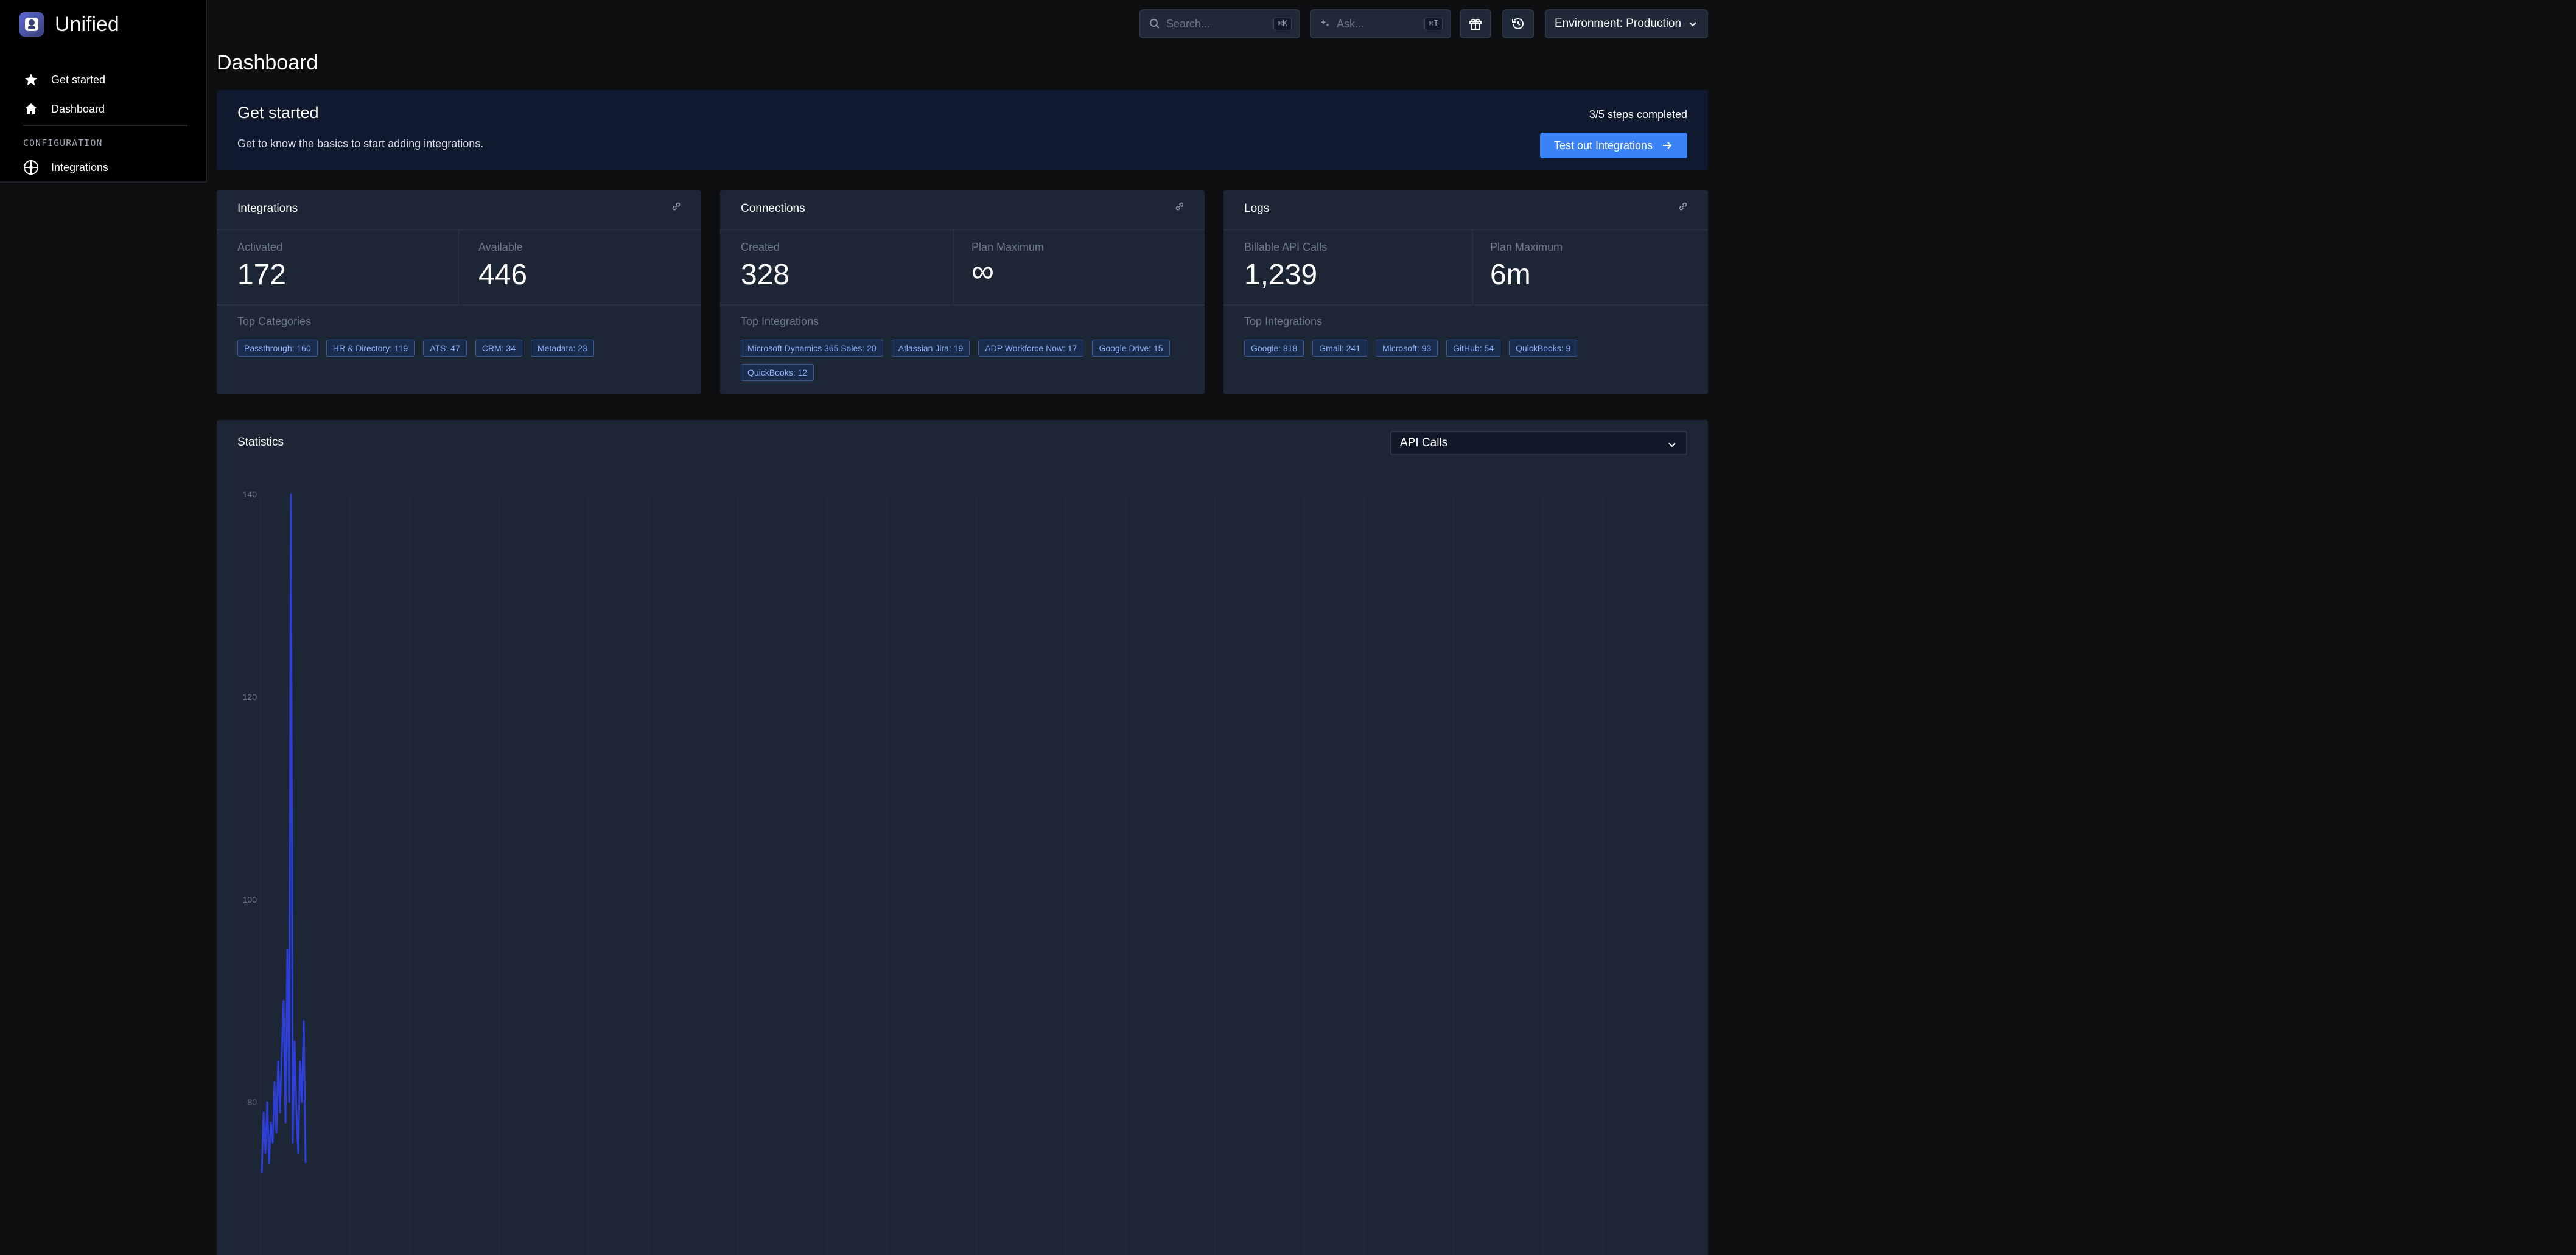 The width and height of the screenshot is (2576, 1255). Describe the element at coordinates (371, 348) in the screenshot. I see `category-tag: HR & Directory: 119` at that location.